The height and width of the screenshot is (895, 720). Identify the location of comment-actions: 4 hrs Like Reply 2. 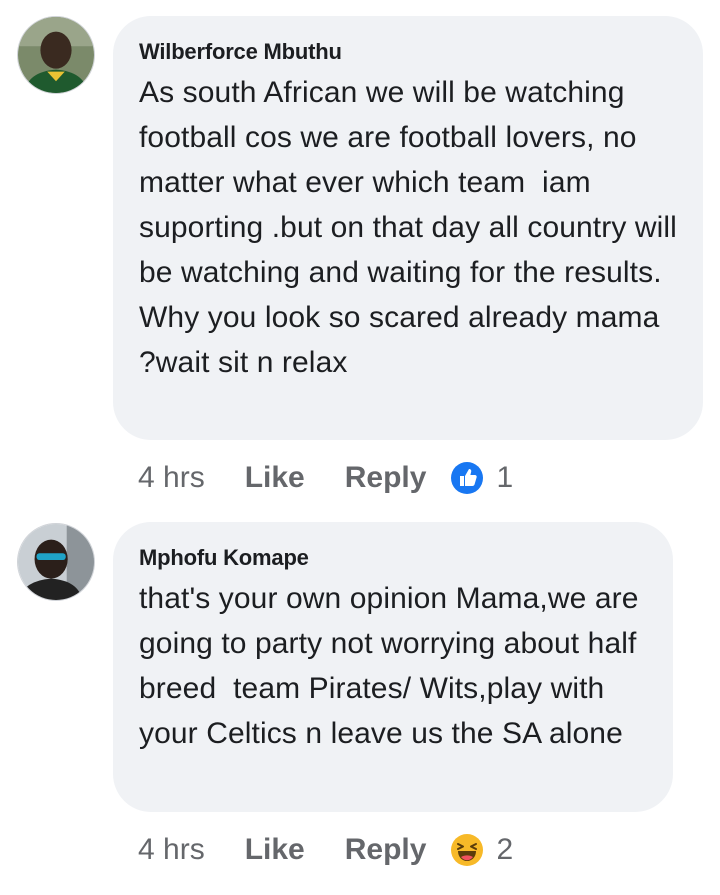
(325, 850).